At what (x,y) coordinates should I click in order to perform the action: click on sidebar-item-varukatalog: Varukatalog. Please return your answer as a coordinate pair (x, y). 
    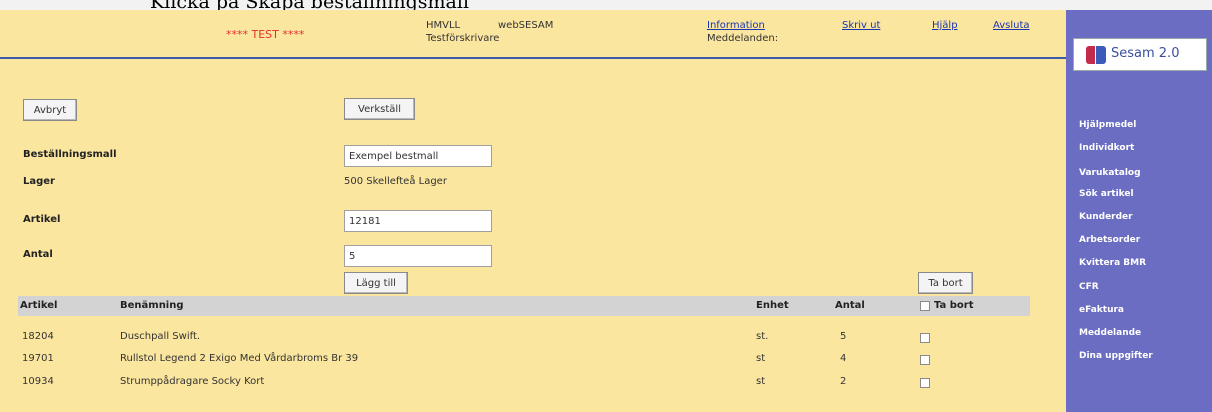
    Looking at the image, I should click on (1110, 173).